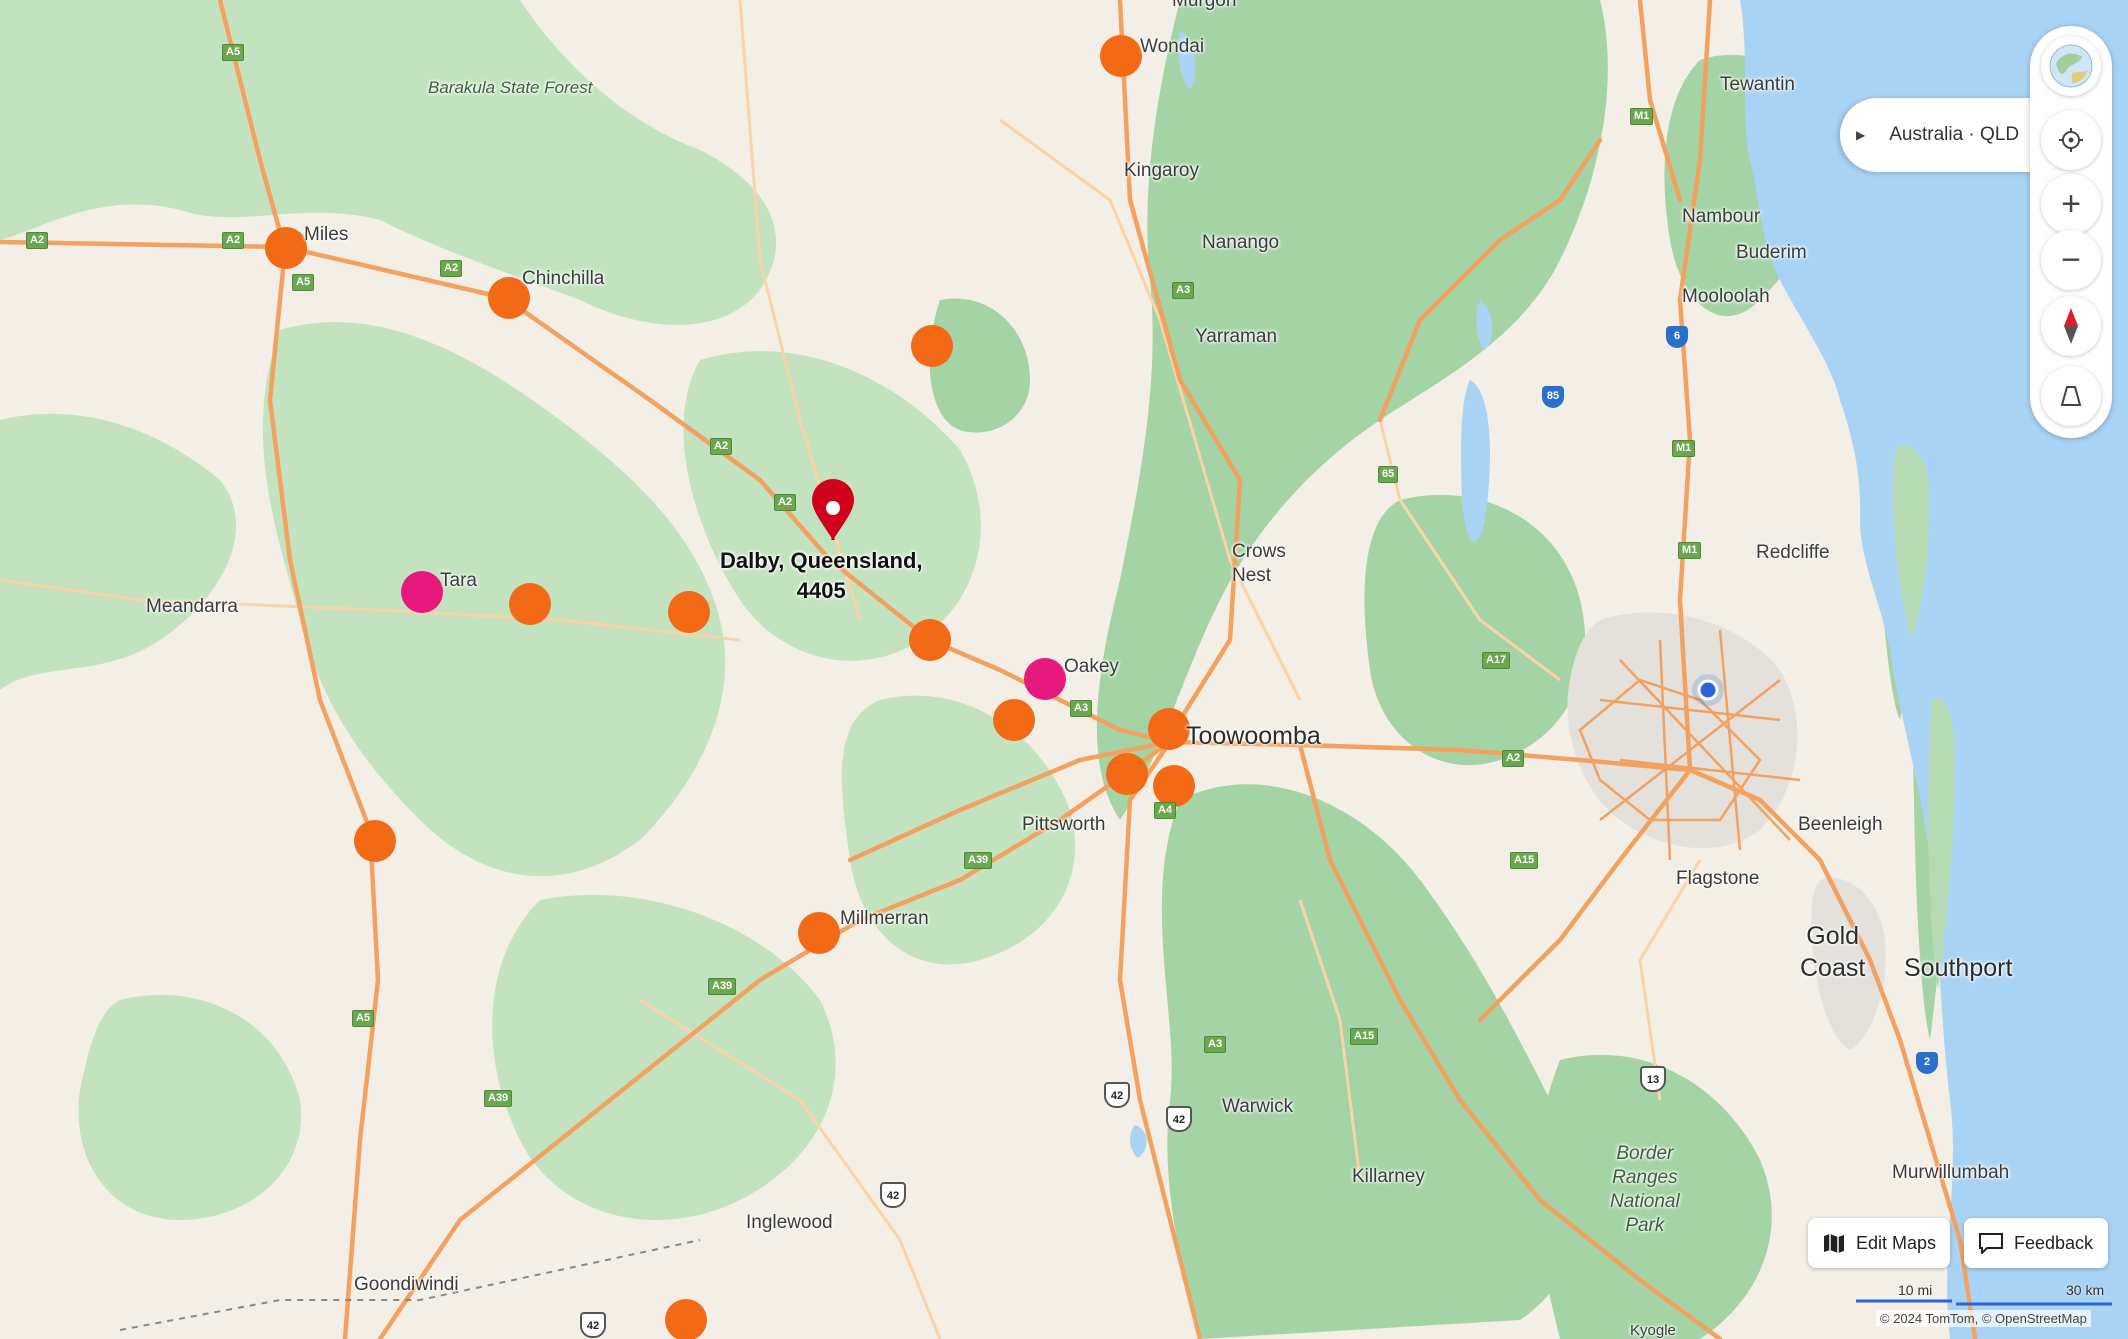  Describe the element at coordinates (1983, 1318) in the screenshot. I see `copyright: © 2024 TomTom, © OpenStreetMap` at that location.